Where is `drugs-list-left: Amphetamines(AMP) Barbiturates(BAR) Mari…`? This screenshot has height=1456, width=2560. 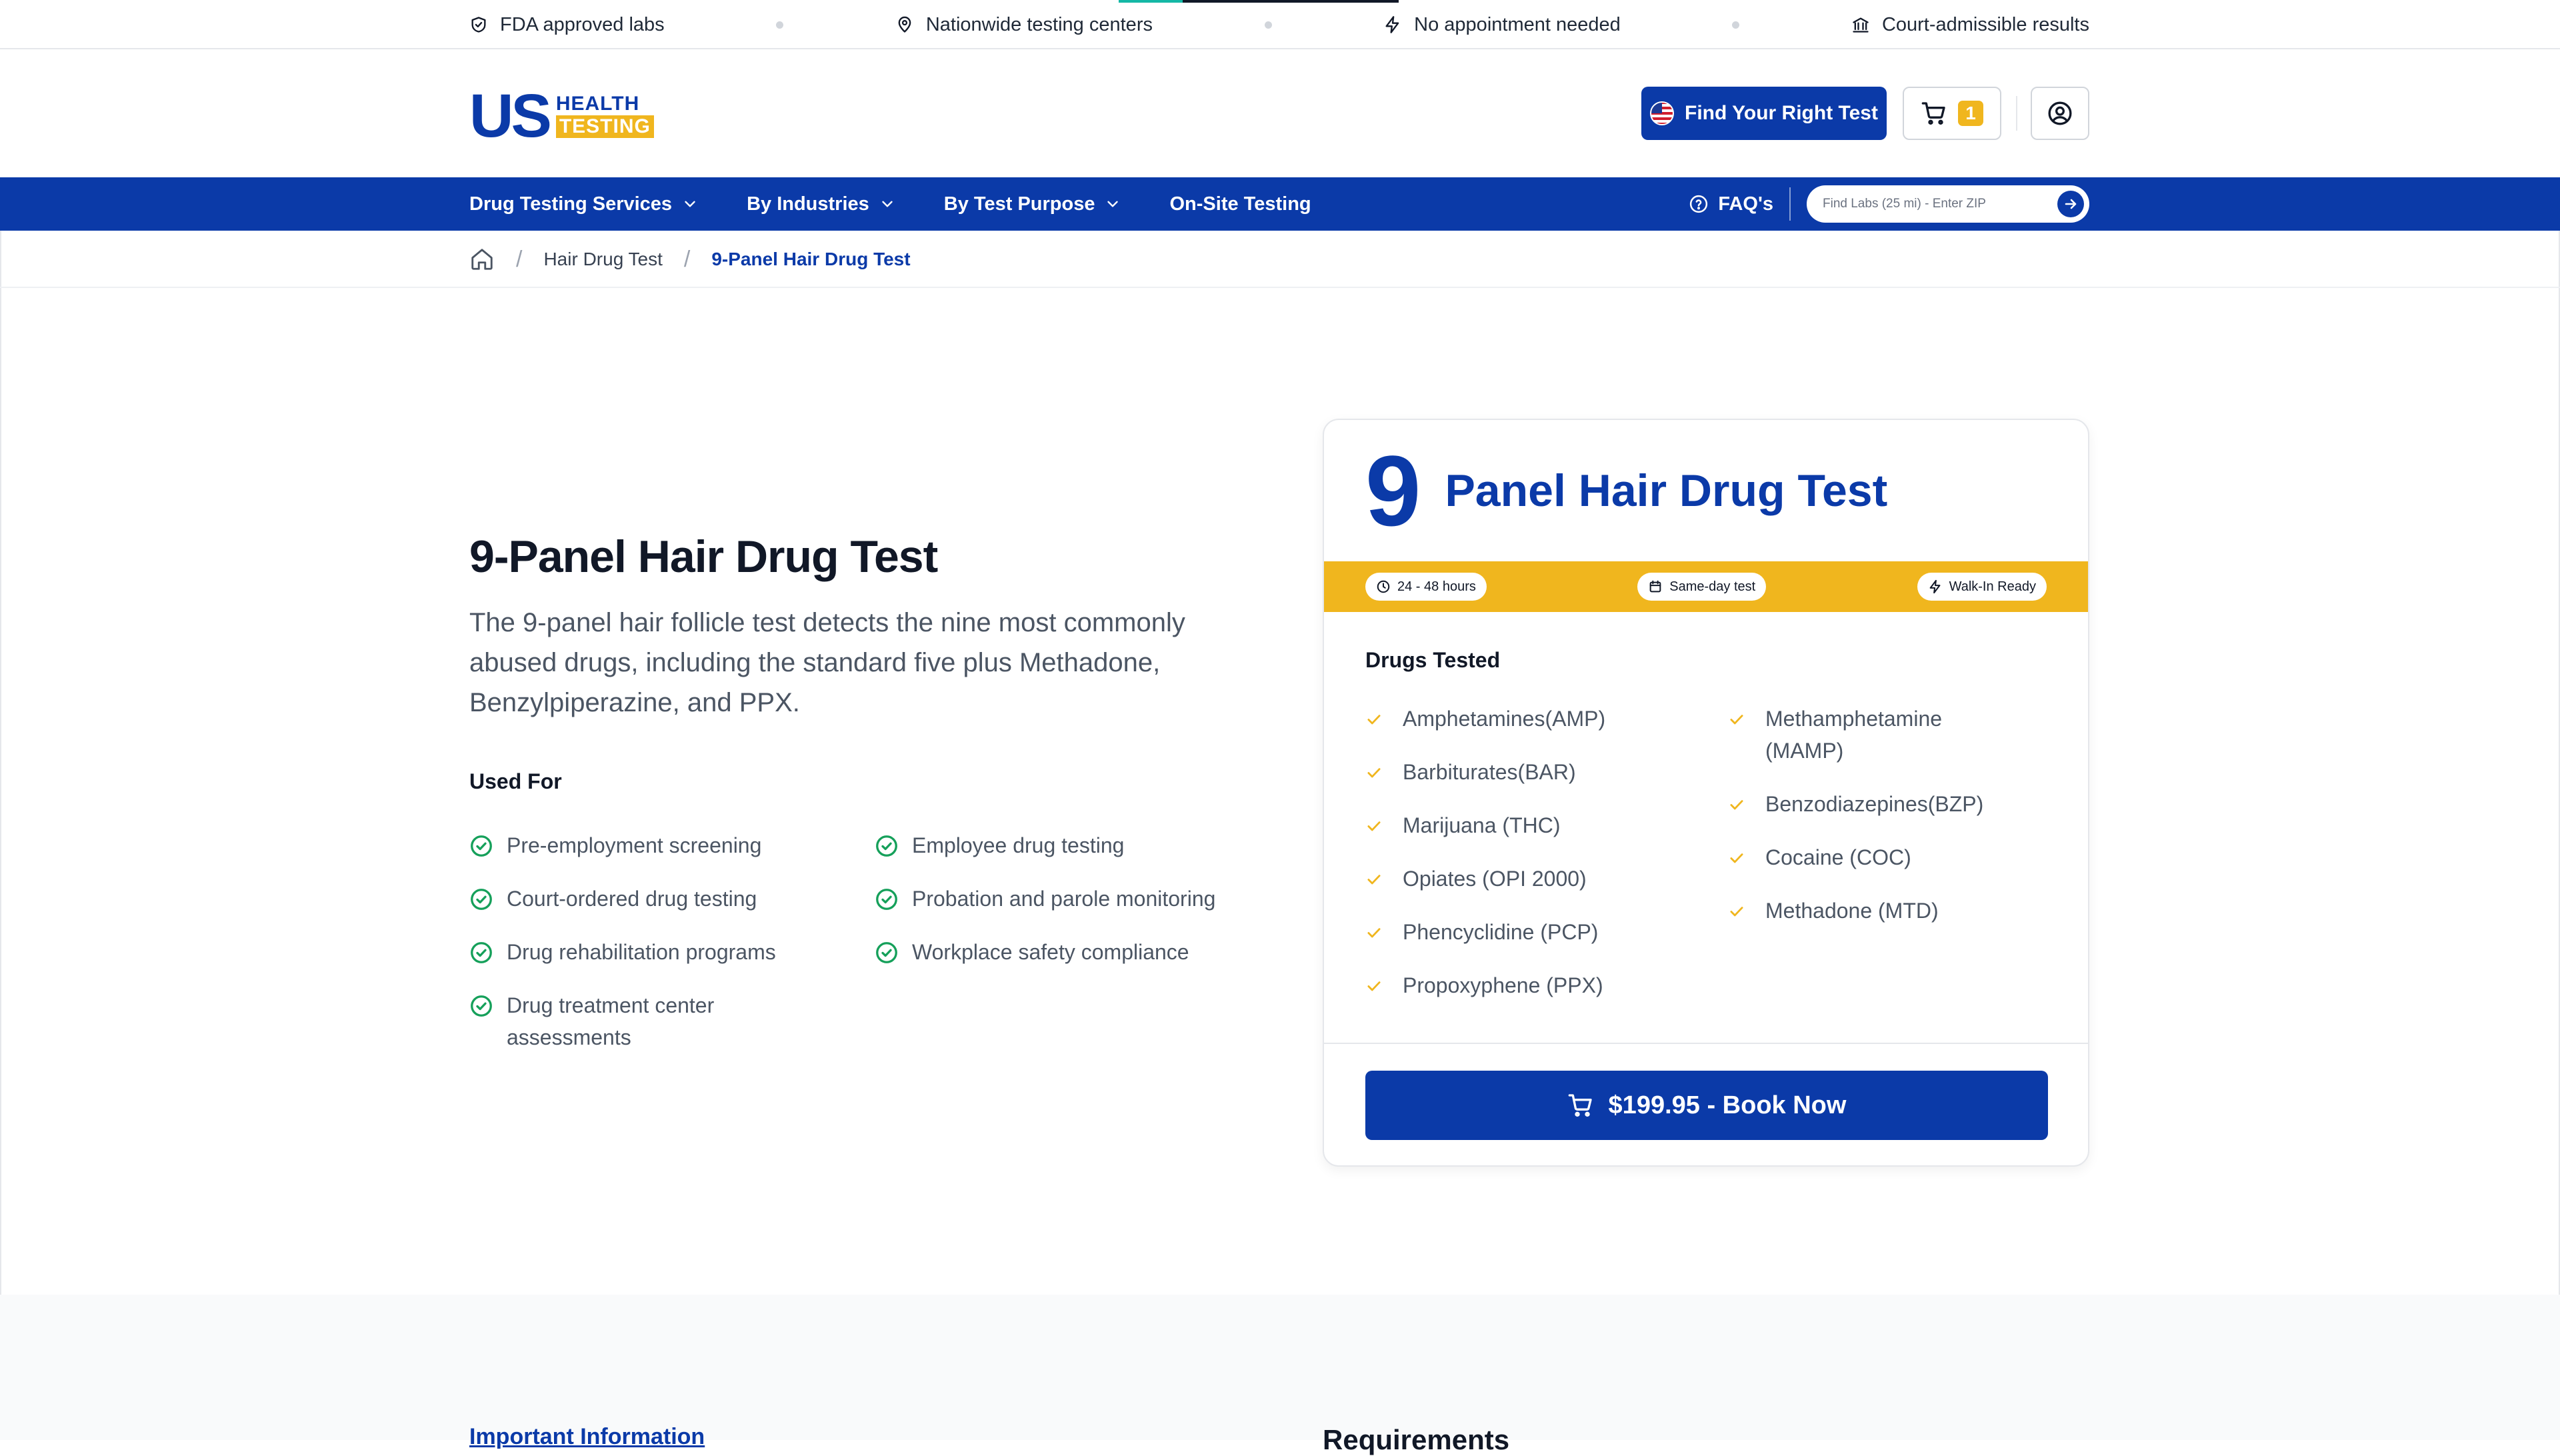
drugs-list-left: Amphetamines(AMP) Barbiturates(BAR) Mari… is located at coordinates (1545, 863).